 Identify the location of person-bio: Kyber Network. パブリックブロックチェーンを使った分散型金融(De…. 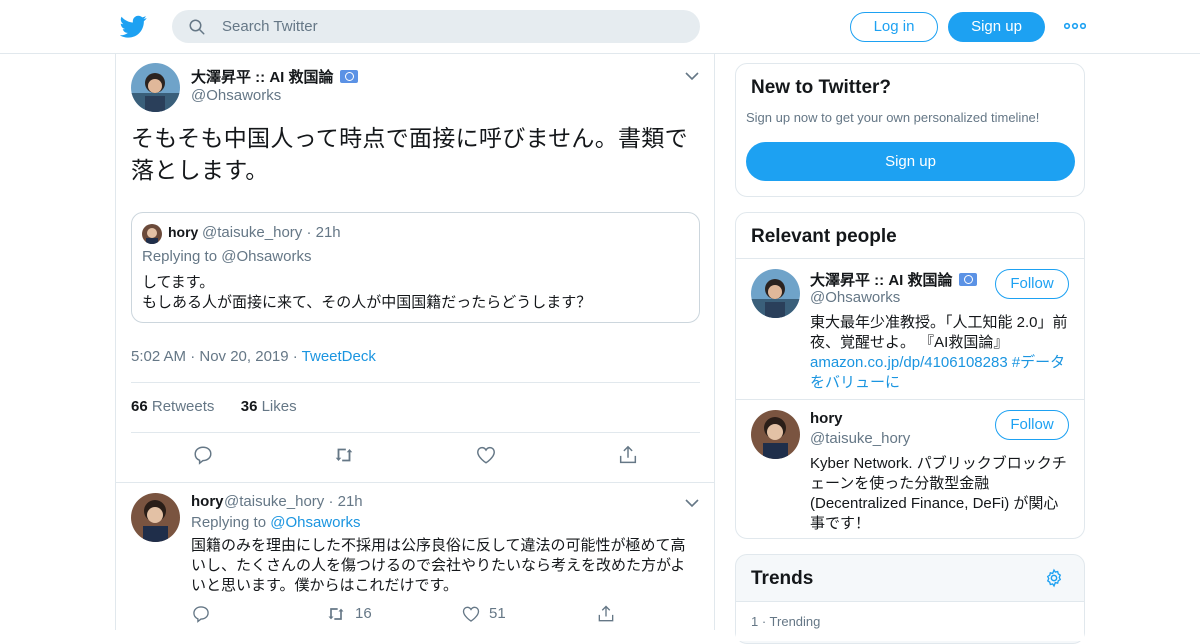
(938, 493).